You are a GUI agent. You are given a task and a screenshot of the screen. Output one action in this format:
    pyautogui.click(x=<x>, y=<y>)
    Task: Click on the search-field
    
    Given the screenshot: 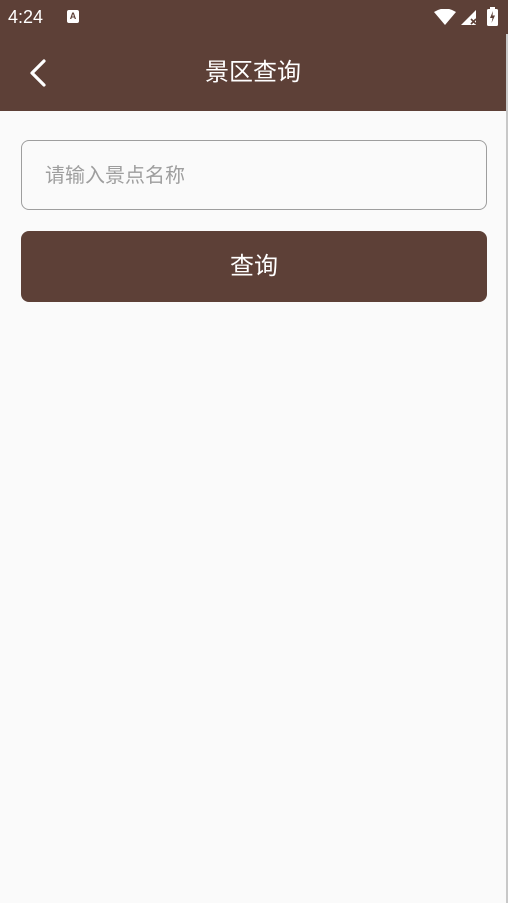 What is the action you would take?
    pyautogui.click(x=254, y=175)
    